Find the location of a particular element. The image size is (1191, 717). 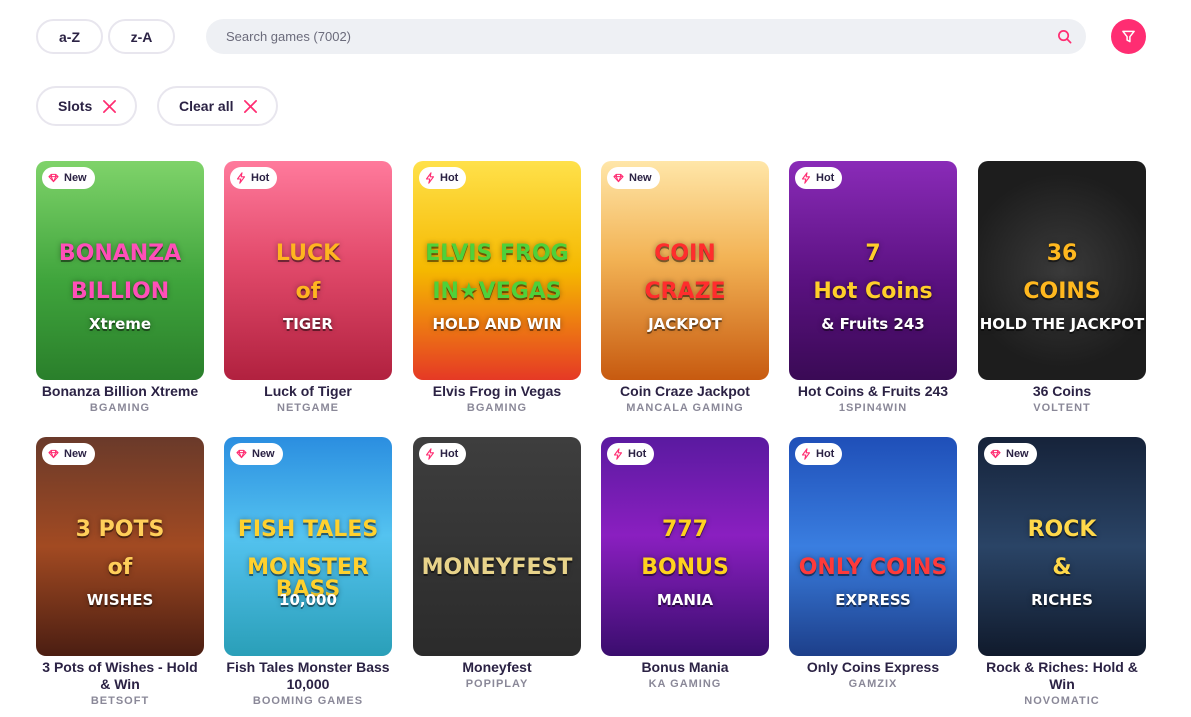

search-icon is located at coordinates (1064, 36).